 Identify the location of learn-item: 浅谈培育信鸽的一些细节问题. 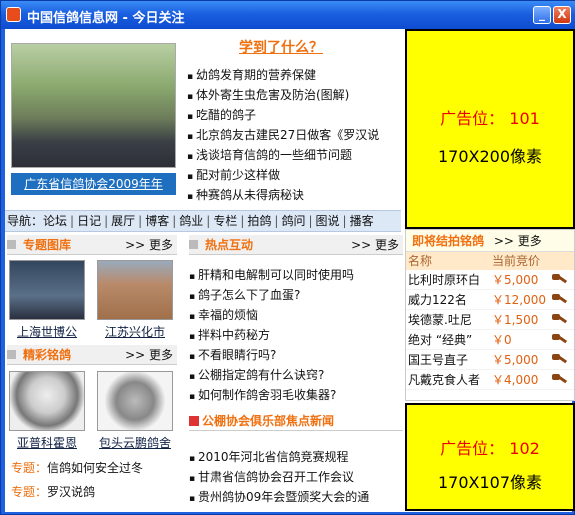
(283, 155).